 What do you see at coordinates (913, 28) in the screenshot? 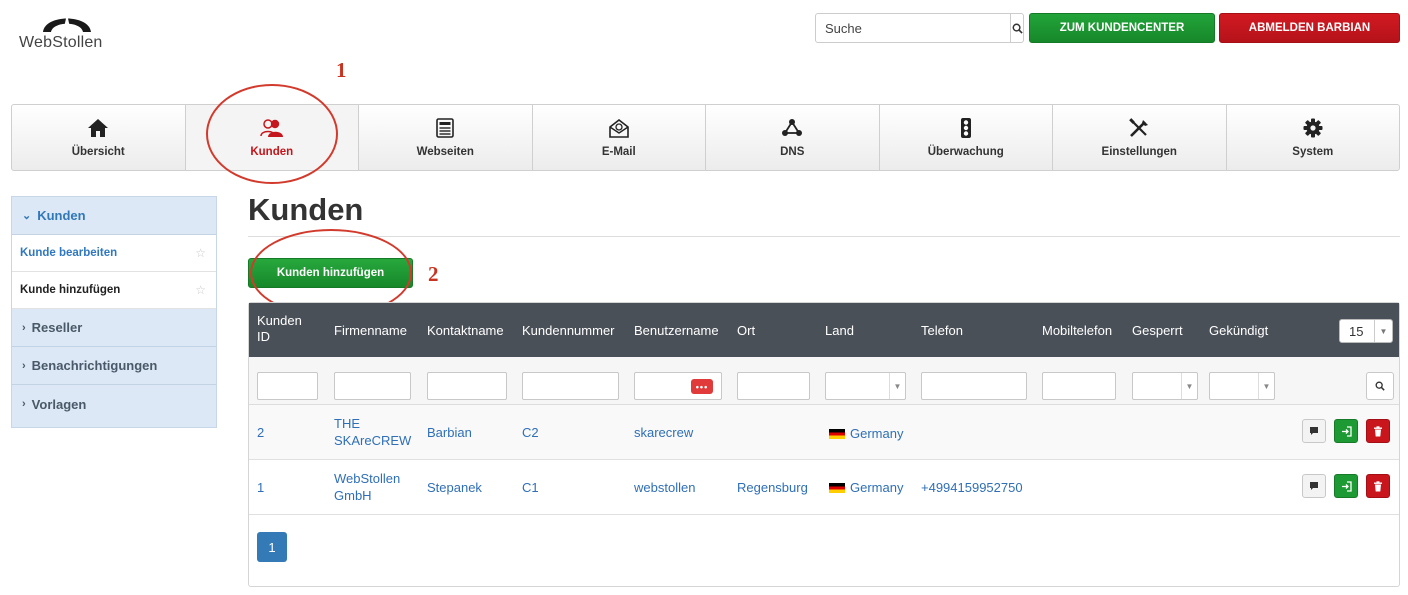
I see `search-input` at bounding box center [913, 28].